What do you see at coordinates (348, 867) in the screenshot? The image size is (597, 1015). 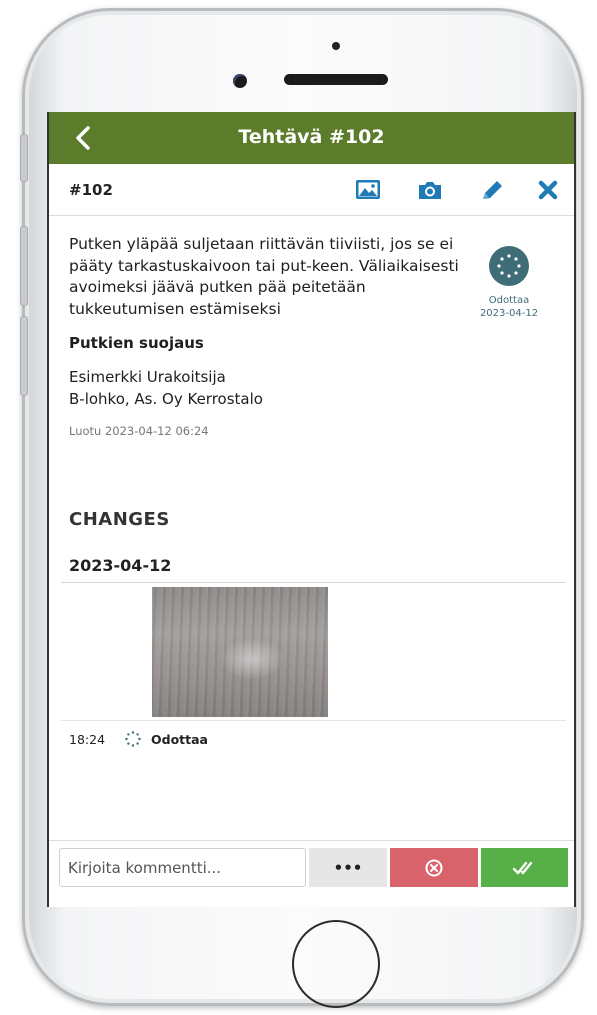 I see `more-options-button: •••` at bounding box center [348, 867].